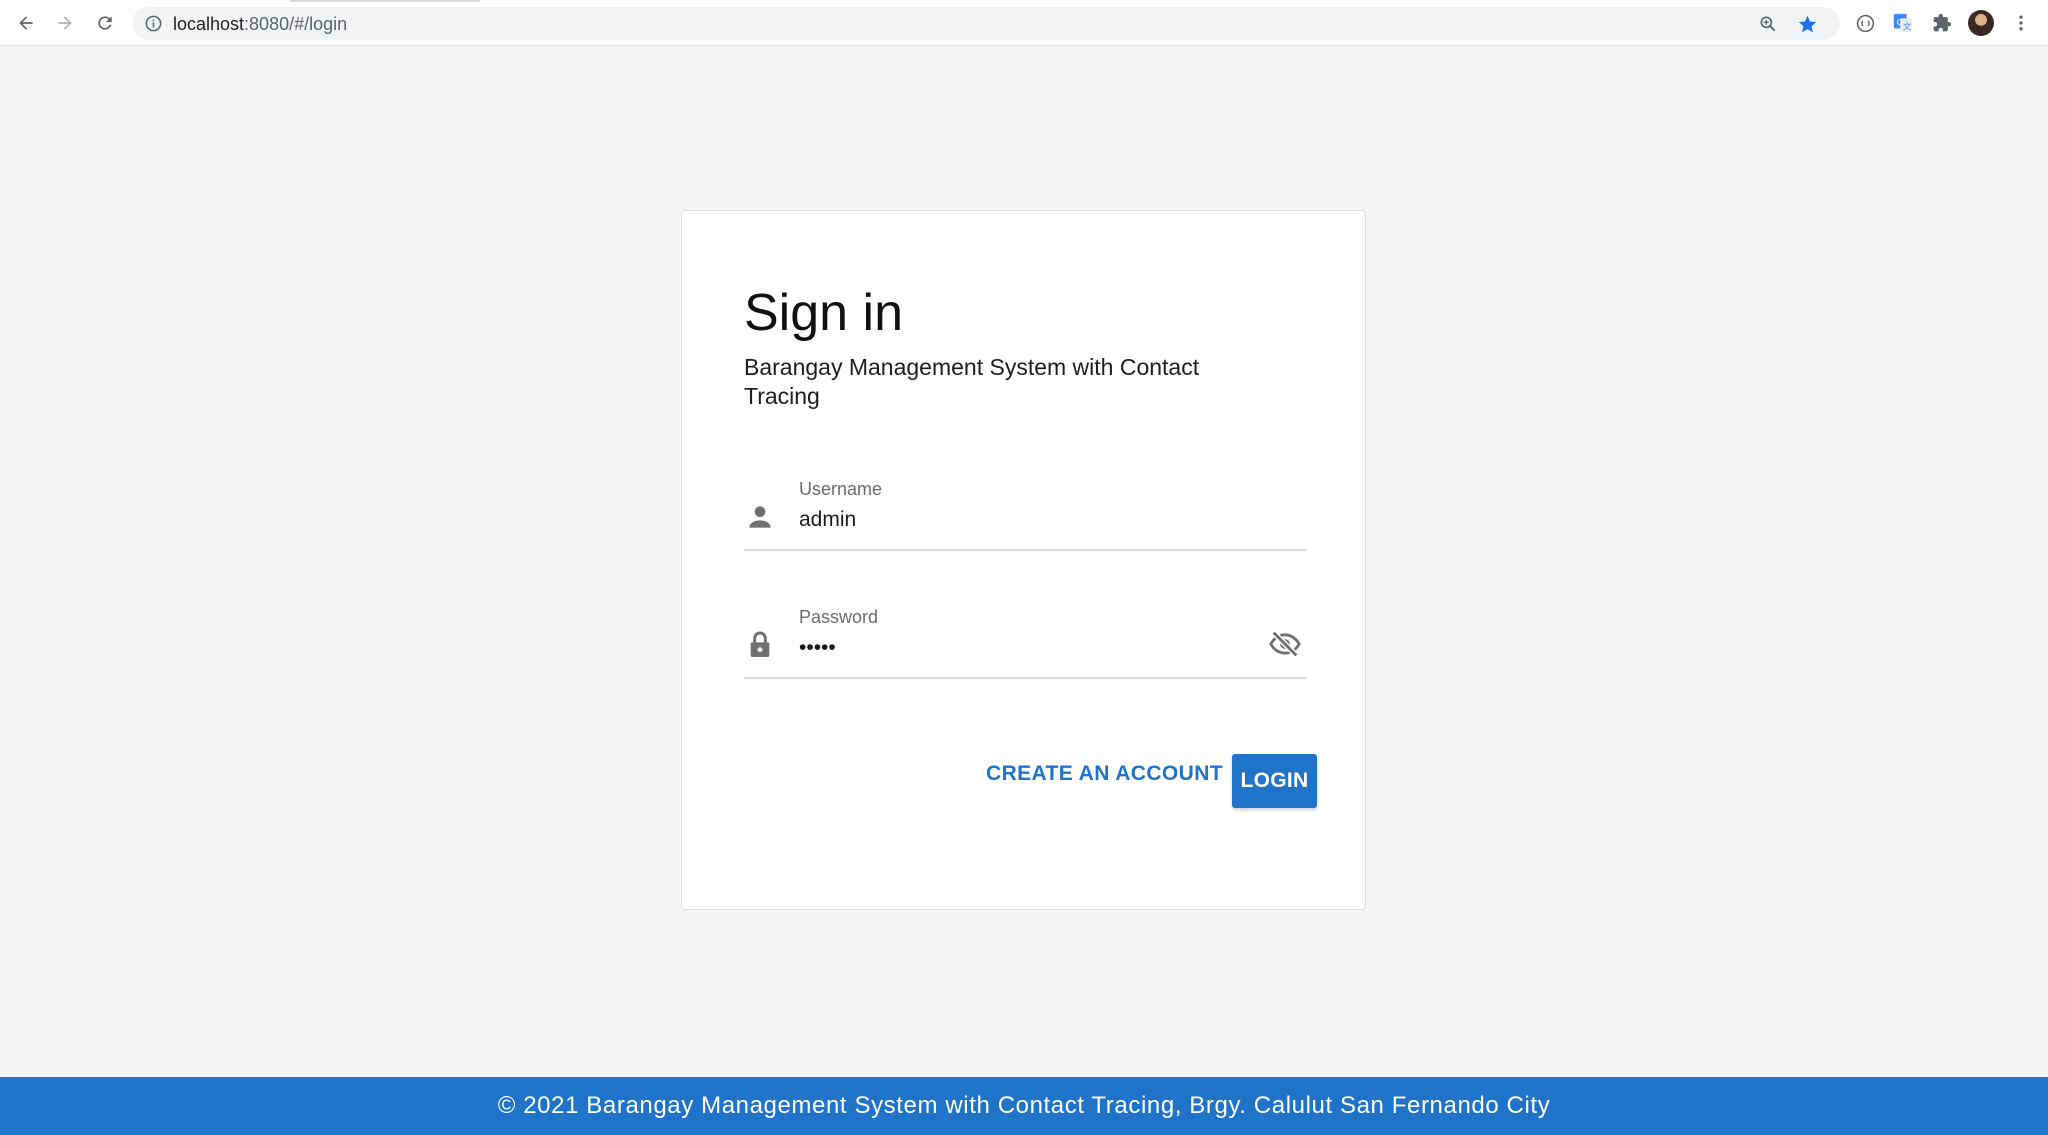 This screenshot has height=1135, width=2048. I want to click on lock-icon, so click(760, 644).